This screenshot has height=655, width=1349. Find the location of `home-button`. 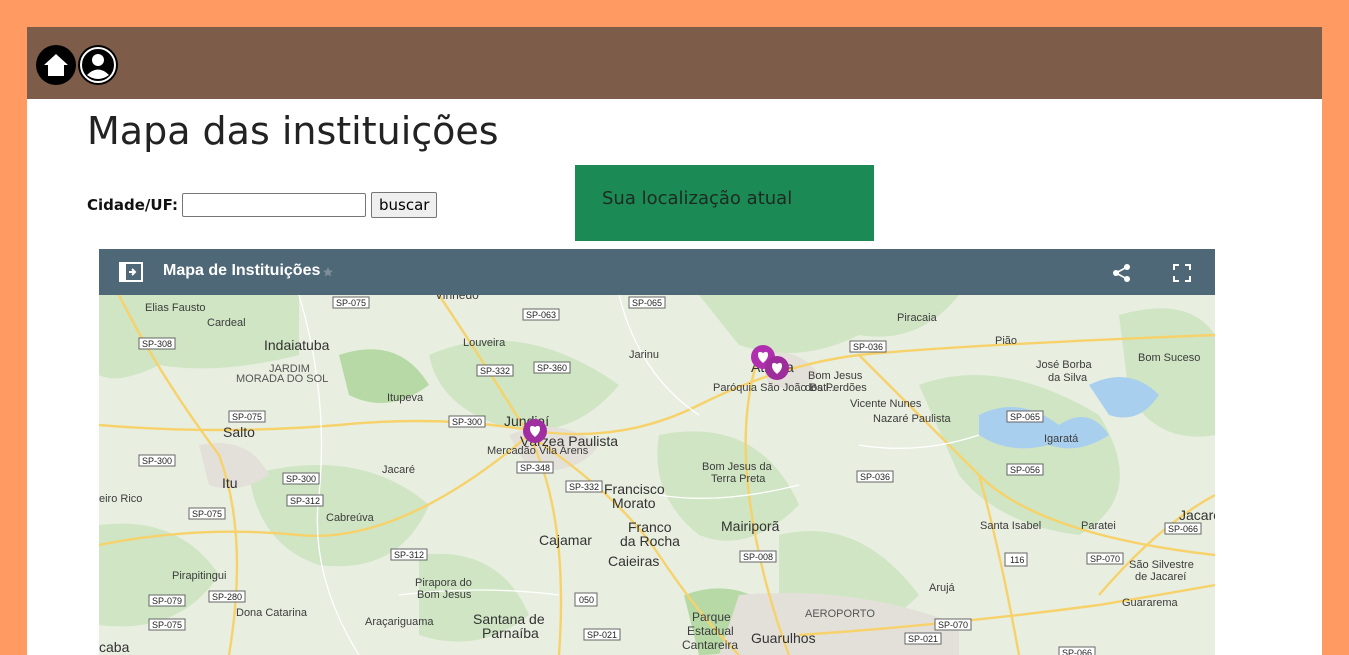

home-button is located at coordinates (56, 65).